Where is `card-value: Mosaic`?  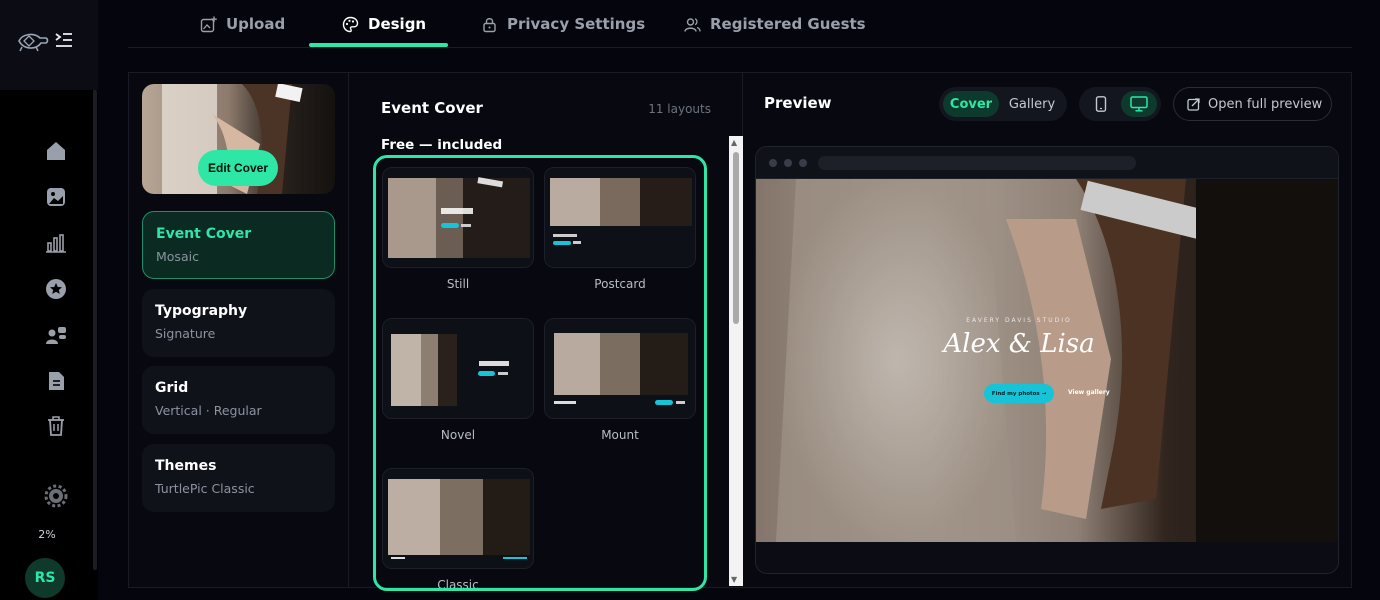
card-value: Mosaic is located at coordinates (177, 256).